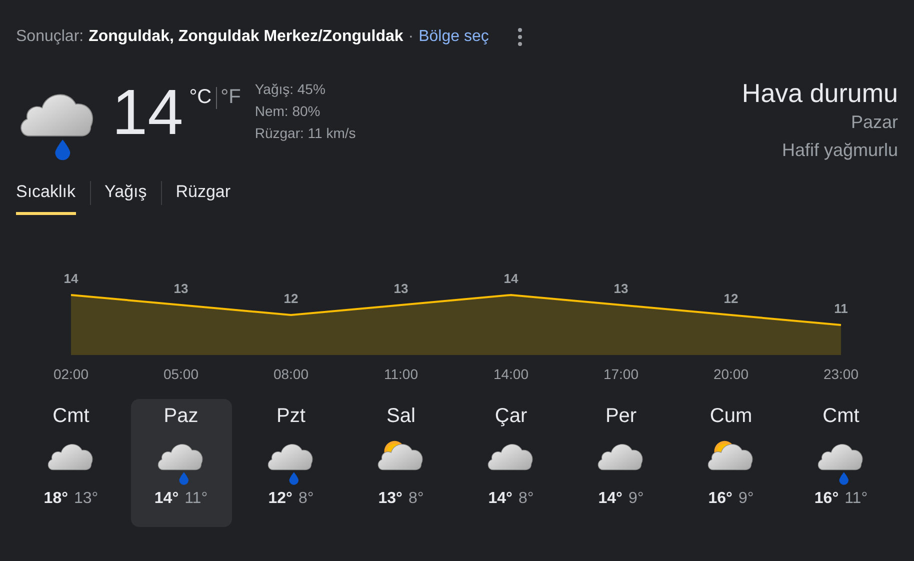  What do you see at coordinates (246, 37) in the screenshot?
I see `location-name: Zonguldak, Zonguldak Merkez/Zonguldak` at bounding box center [246, 37].